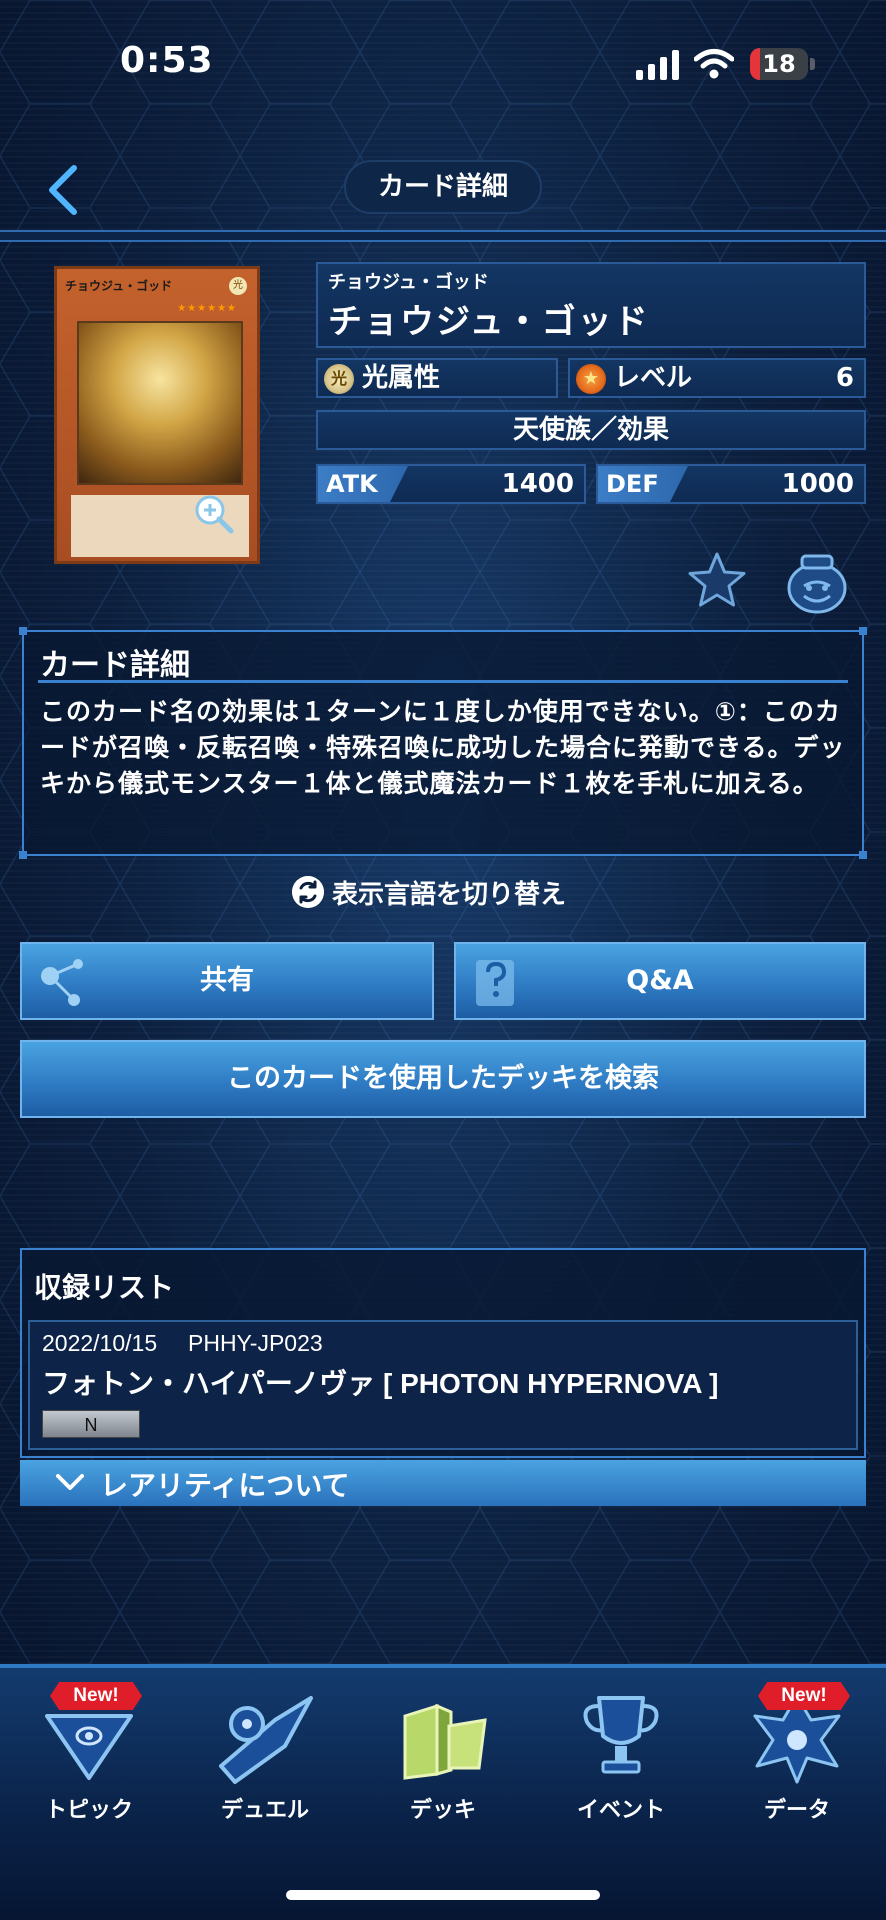 The width and height of the screenshot is (886, 1920). What do you see at coordinates (100, 1343) in the screenshot?
I see `release-date: 2022/10/15` at bounding box center [100, 1343].